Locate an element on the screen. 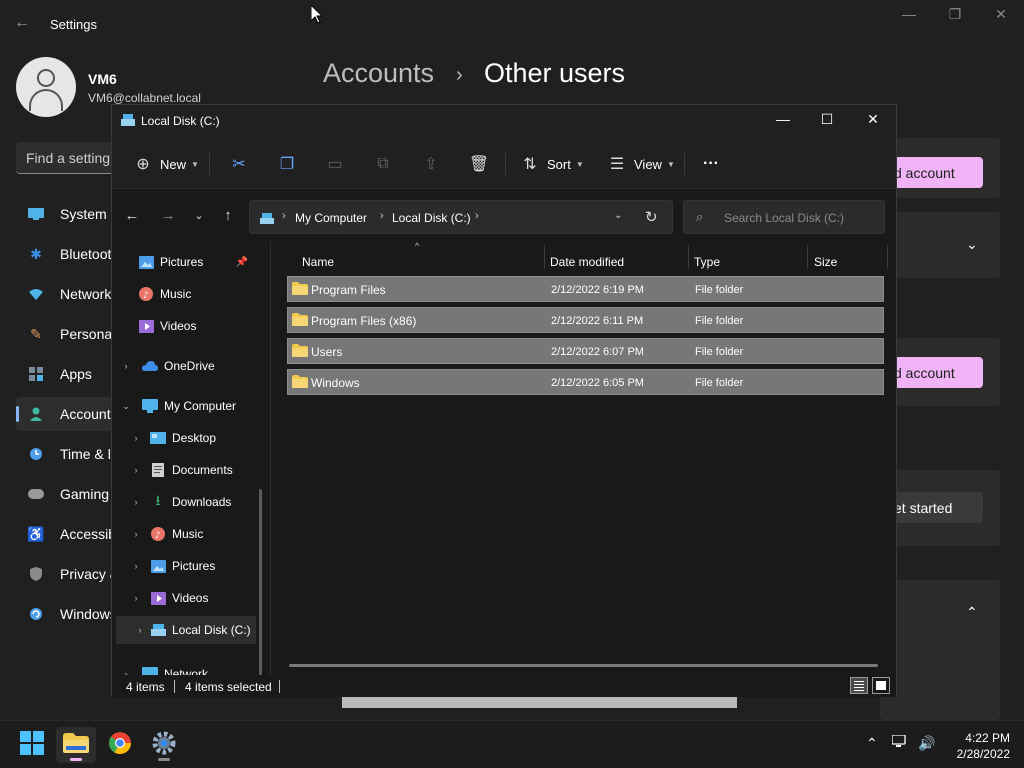  sort-button: ⇅ Sort ▼ is located at coordinates (551, 164).